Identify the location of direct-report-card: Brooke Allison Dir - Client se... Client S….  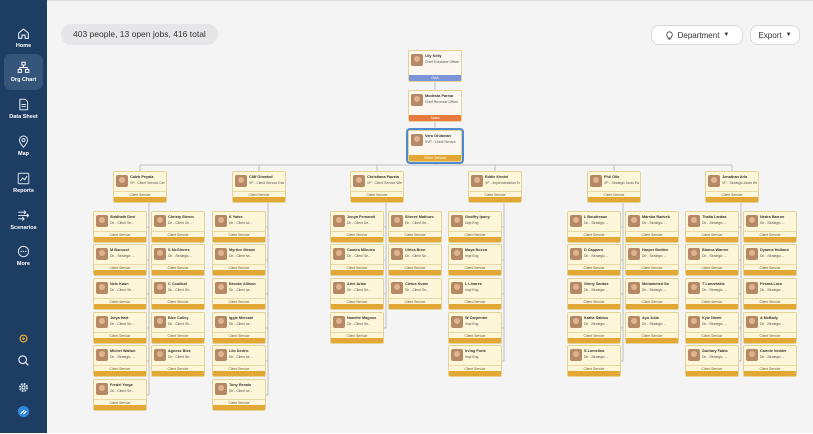
(239, 294).